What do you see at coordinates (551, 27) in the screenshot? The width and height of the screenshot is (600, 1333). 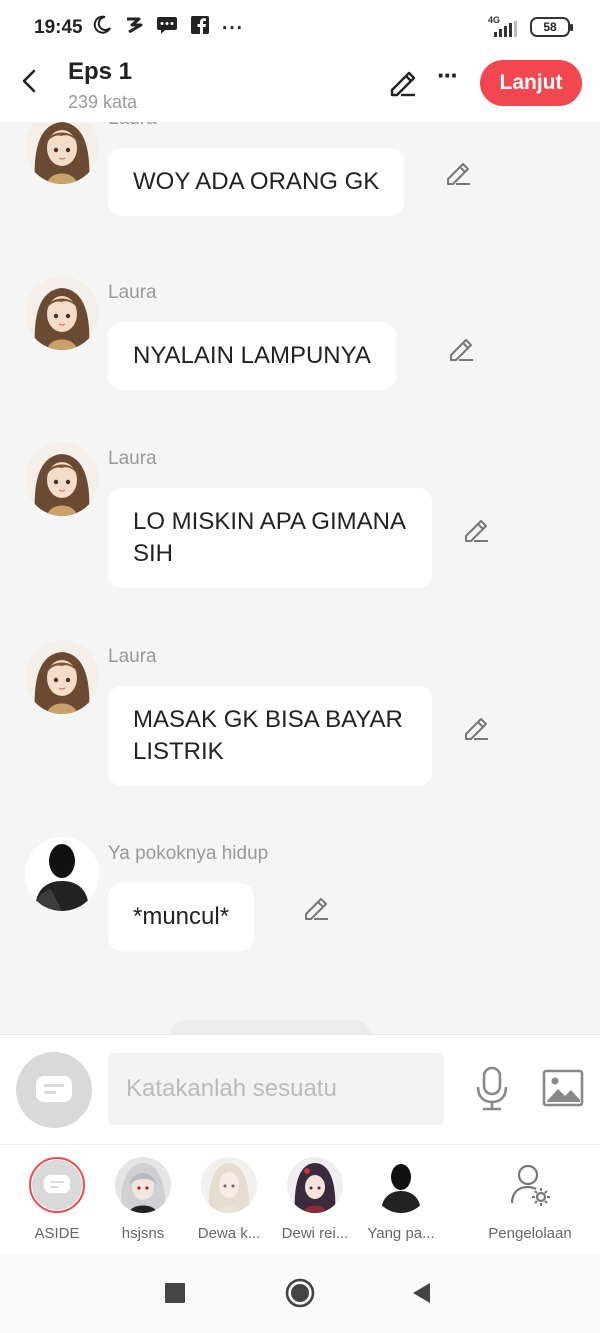 I see `battery-indicator: 58` at bounding box center [551, 27].